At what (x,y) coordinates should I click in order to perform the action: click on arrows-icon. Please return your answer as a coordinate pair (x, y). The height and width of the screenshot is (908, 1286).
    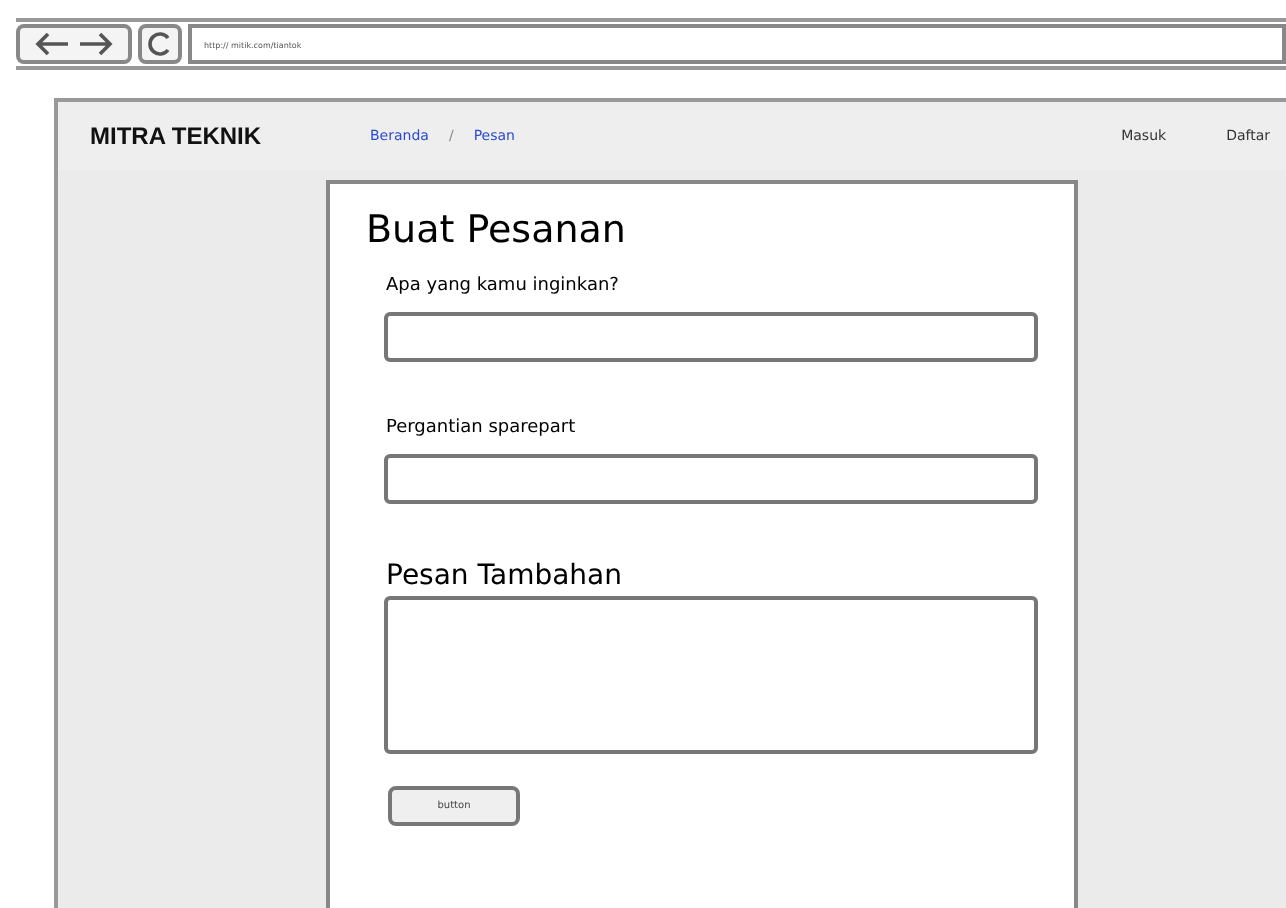
    Looking at the image, I should click on (74, 44).